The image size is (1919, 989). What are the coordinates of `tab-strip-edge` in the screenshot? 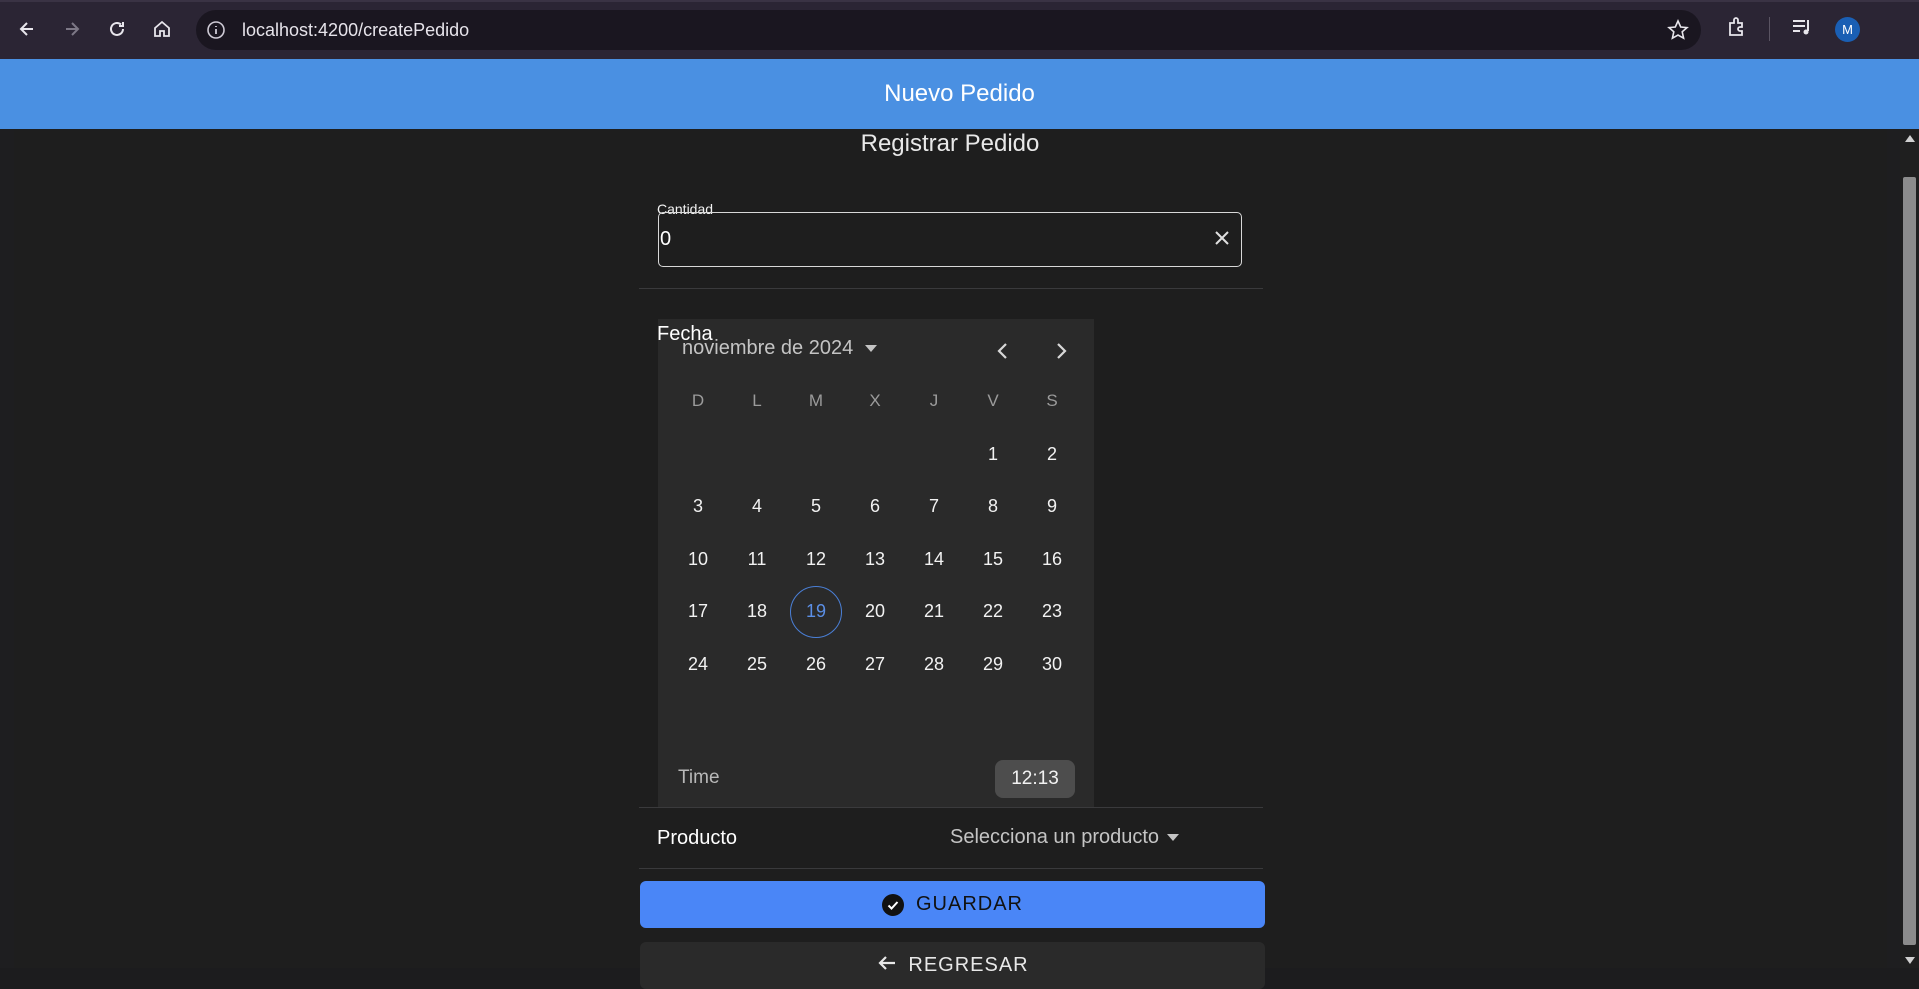 It's located at (959, 1).